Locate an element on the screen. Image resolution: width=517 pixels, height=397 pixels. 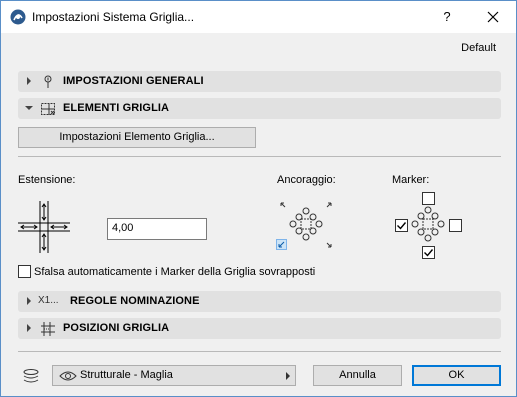
marker-bottom-checkbox is located at coordinates (428, 252).